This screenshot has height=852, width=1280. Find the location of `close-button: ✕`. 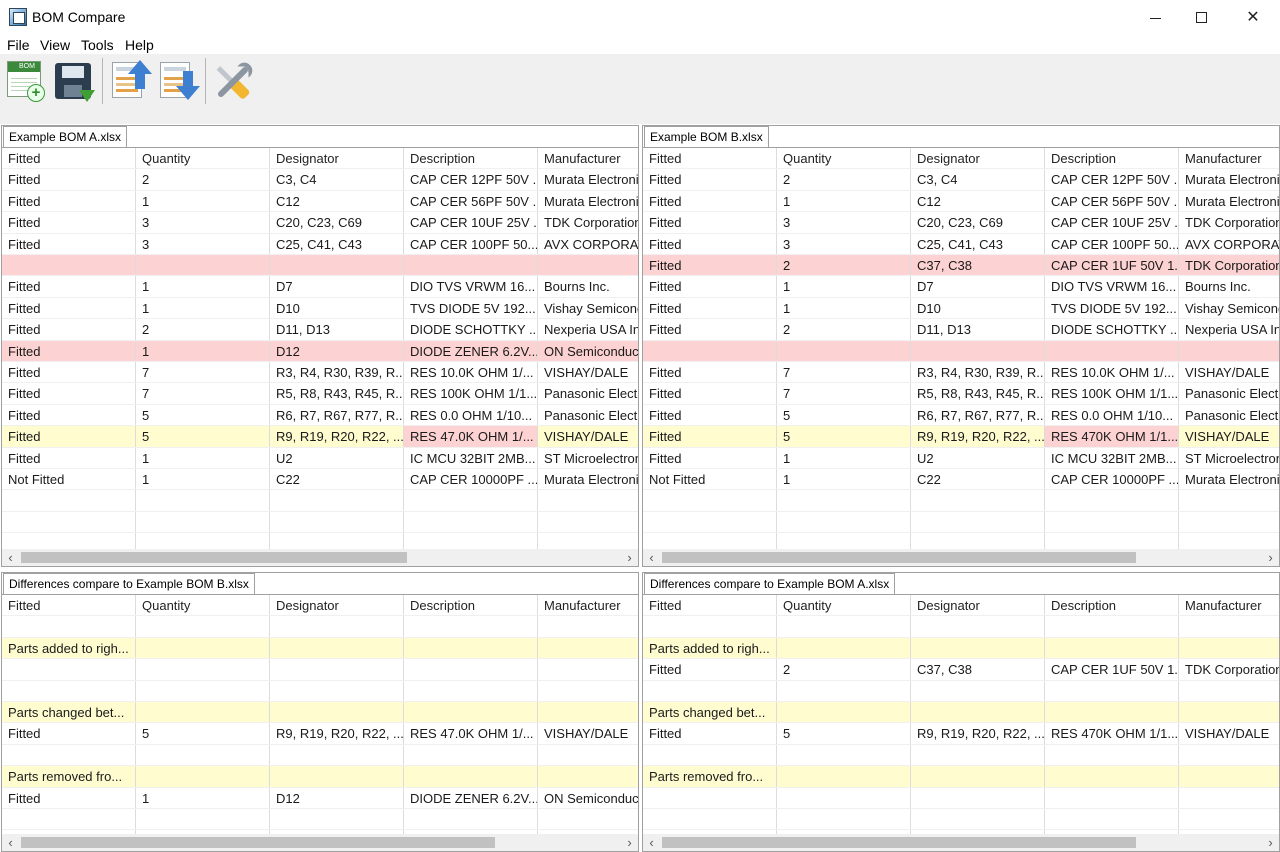

close-button: ✕ is located at coordinates (1253, 17).